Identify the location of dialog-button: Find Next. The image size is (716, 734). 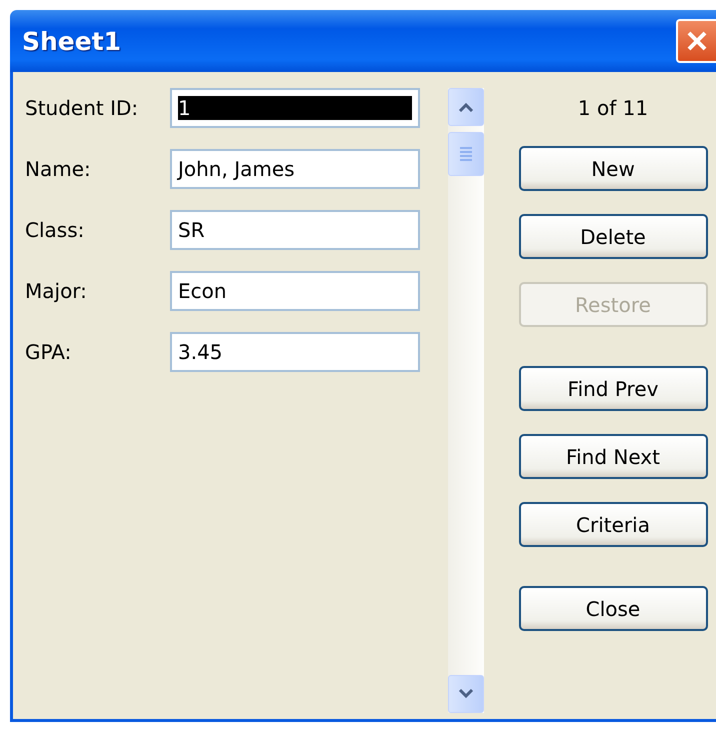
(613, 456).